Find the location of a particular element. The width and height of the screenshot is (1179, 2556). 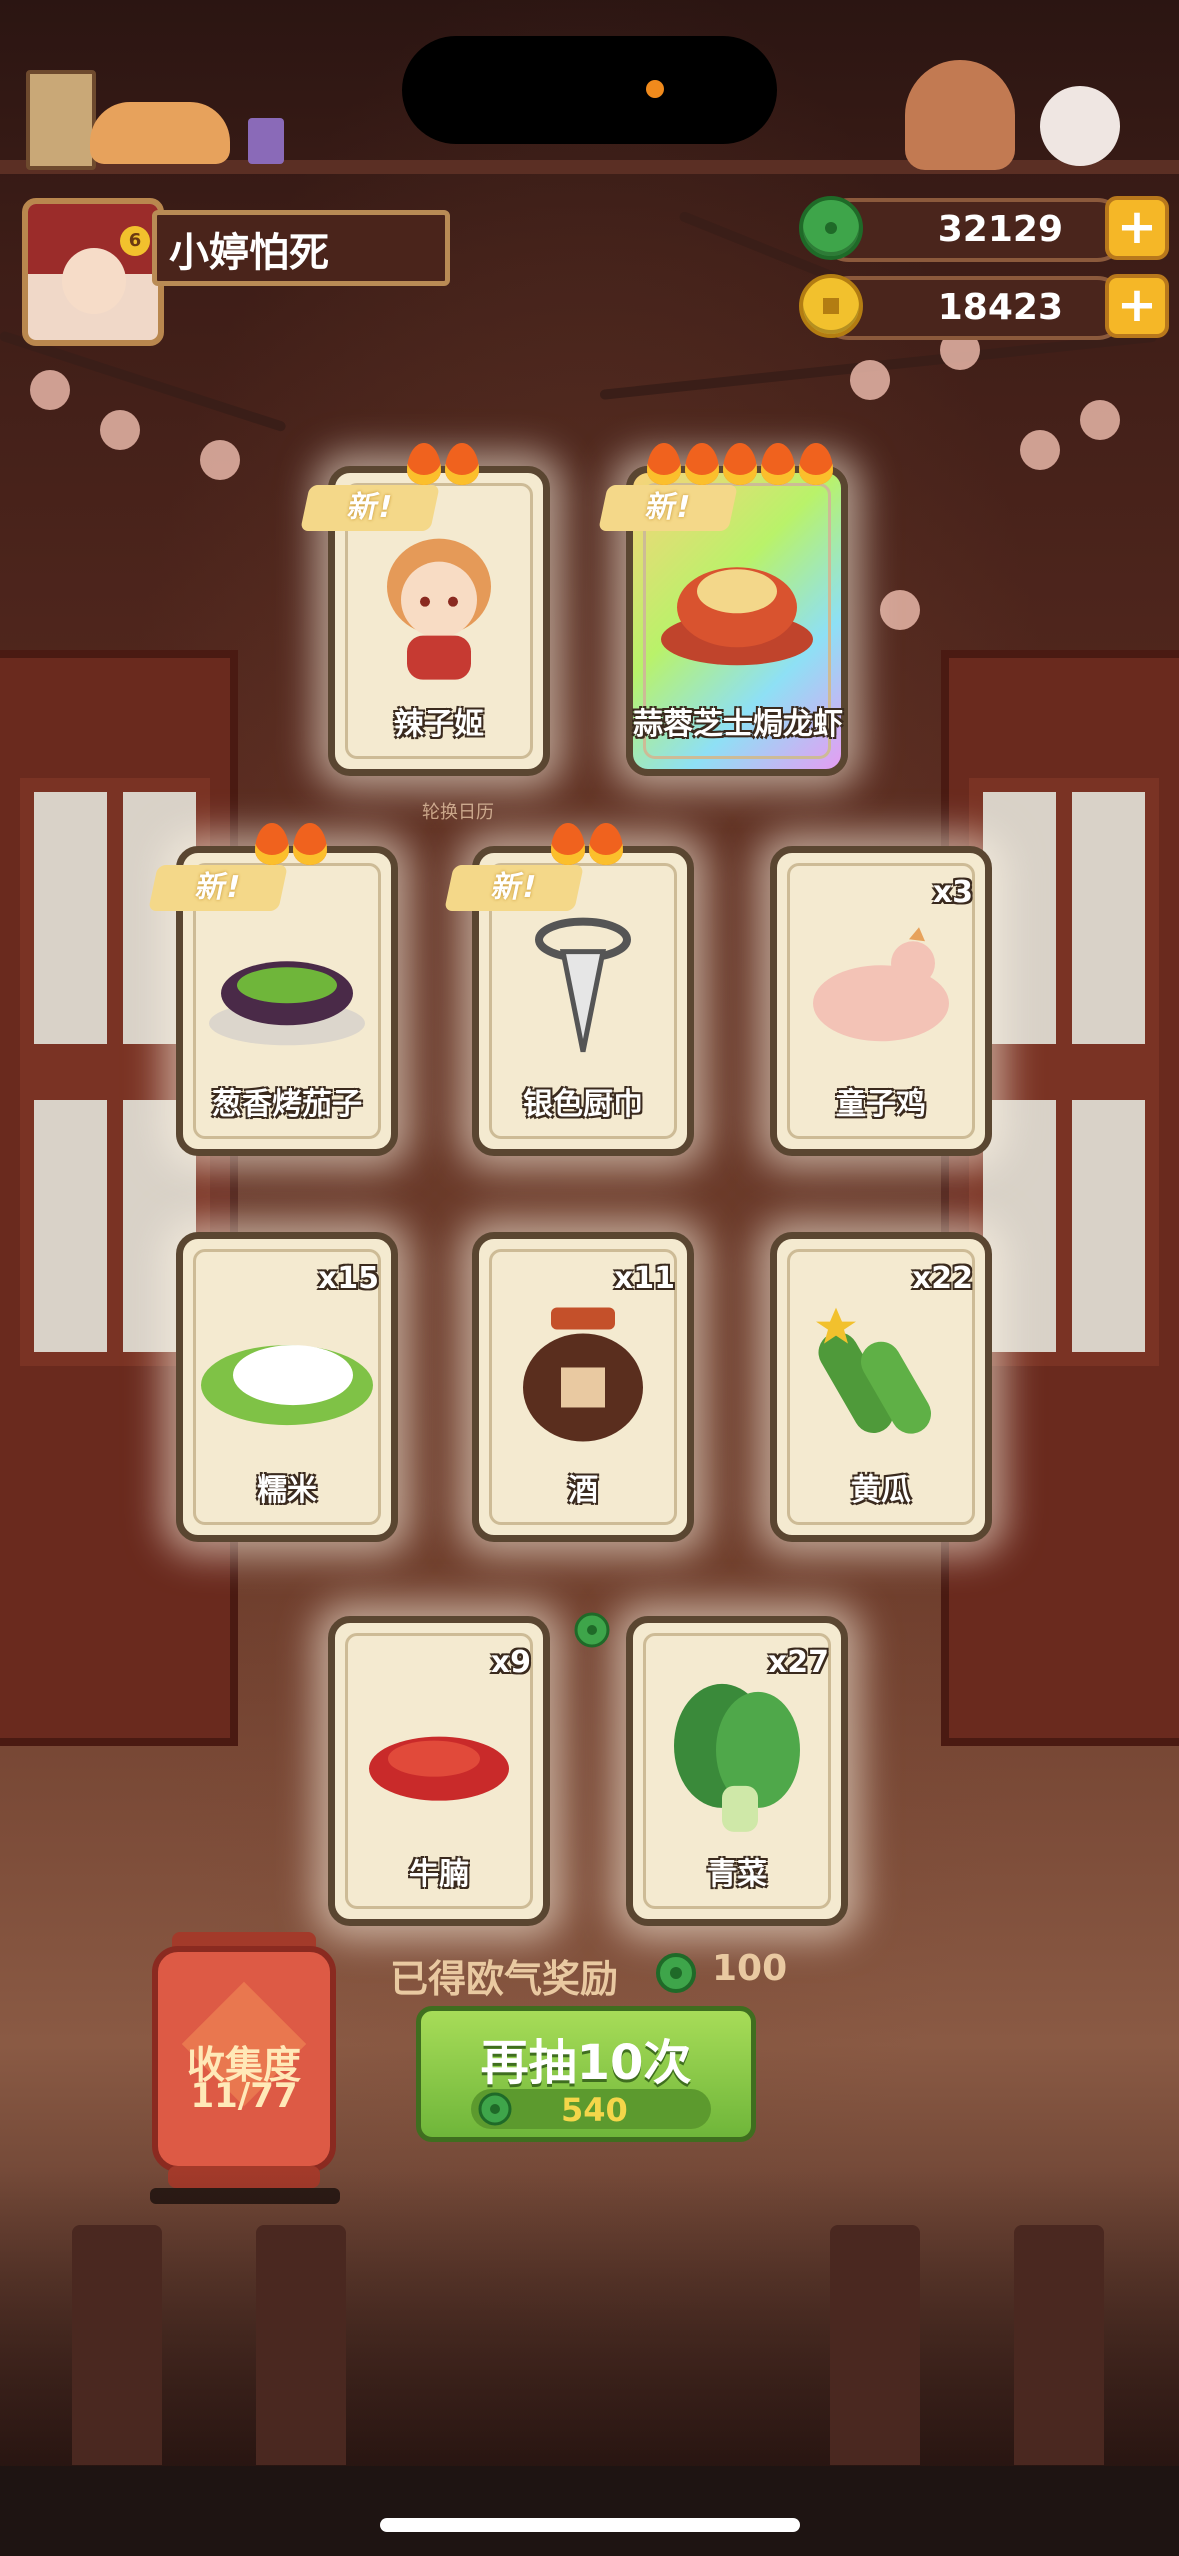

coin-amount: 18423 is located at coordinates (1000, 307).